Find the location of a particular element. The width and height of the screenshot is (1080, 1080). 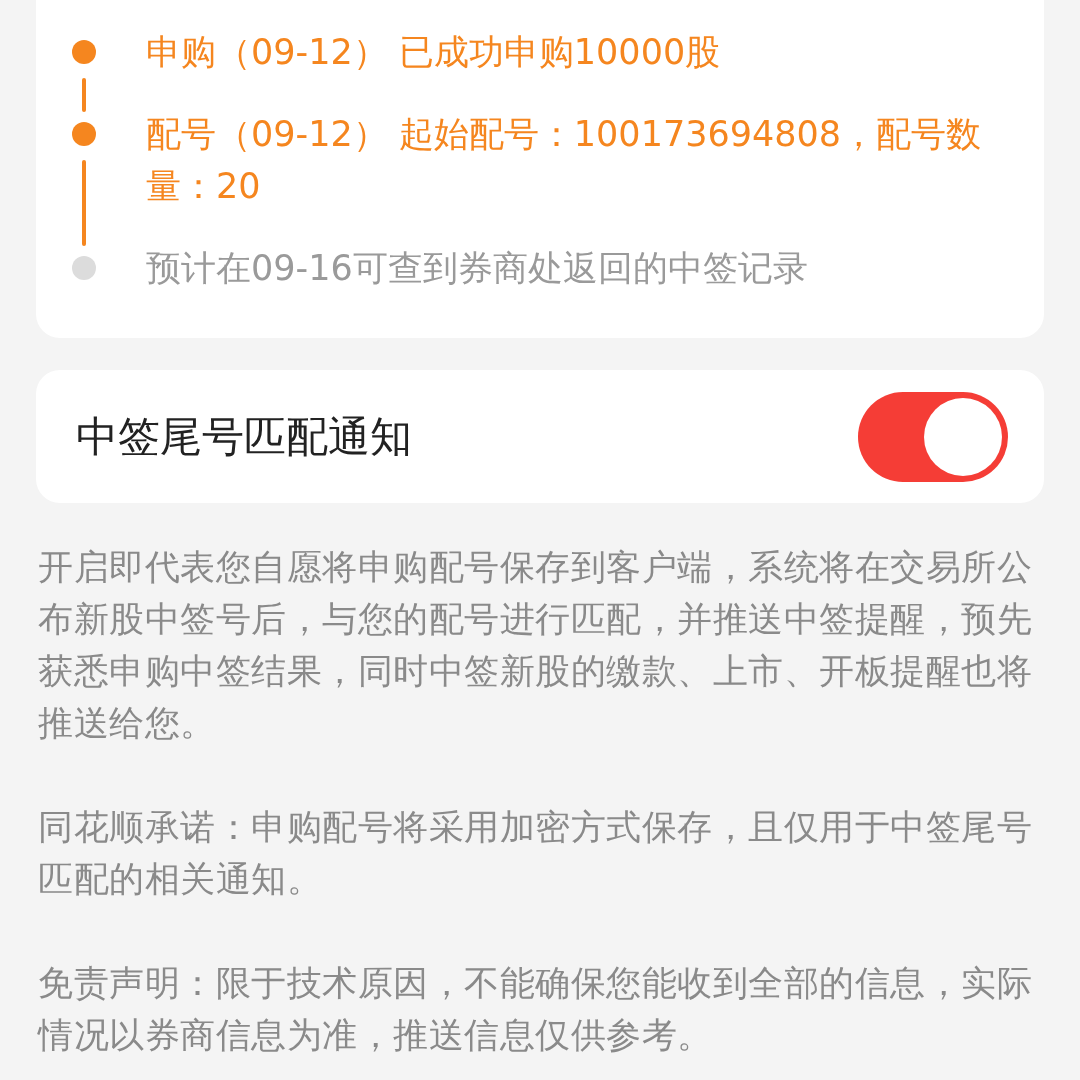

note-paragraph: 免责声明：限于技术原因，不能确保您能收到全部的信息，实际情况以券商信息为准，推送信息仅供参考。 is located at coordinates (535, 1009).